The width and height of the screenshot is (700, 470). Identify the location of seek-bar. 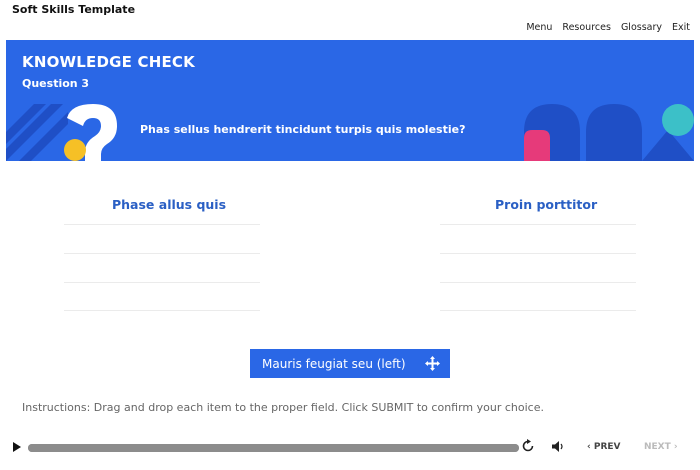
(273, 448).